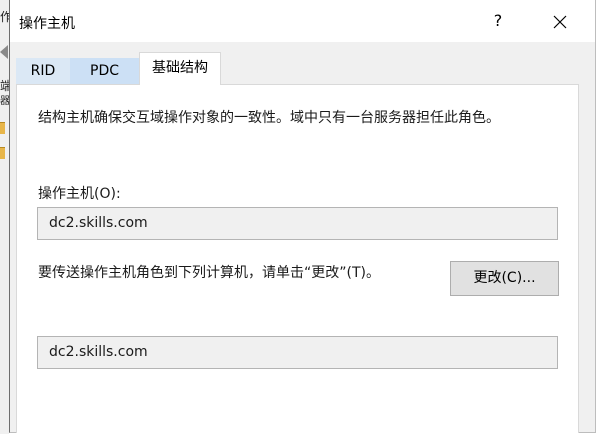  I want to click on dialog-title: 操作主机, so click(47, 24).